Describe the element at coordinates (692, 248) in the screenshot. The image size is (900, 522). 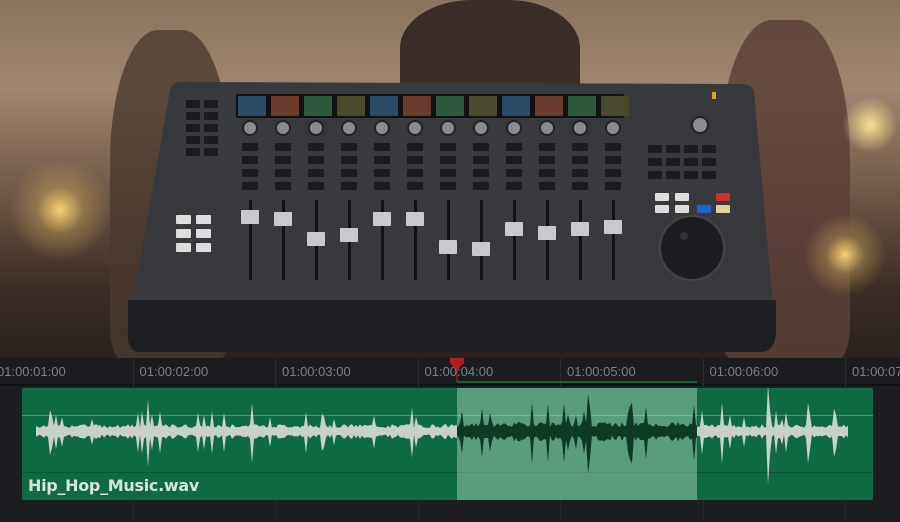
I see `jog-wheel` at that location.